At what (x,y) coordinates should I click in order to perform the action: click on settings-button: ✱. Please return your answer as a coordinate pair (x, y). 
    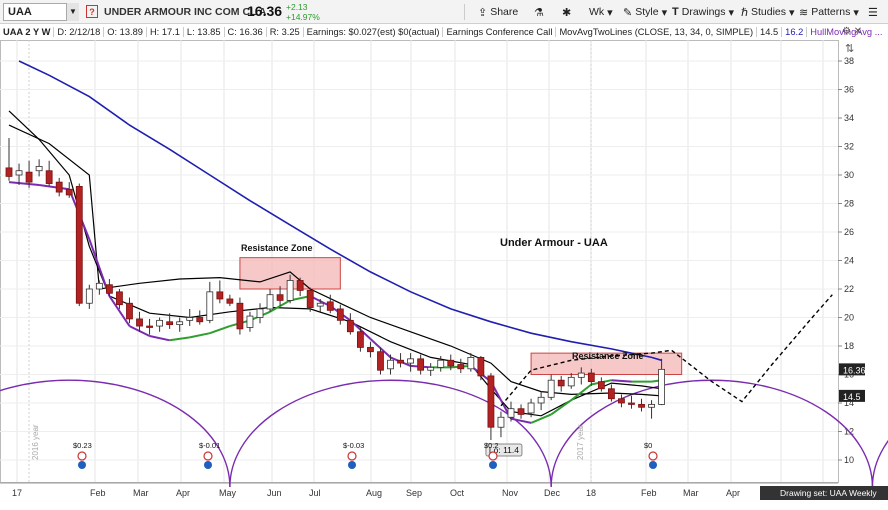
    Looking at the image, I should click on (566, 12).